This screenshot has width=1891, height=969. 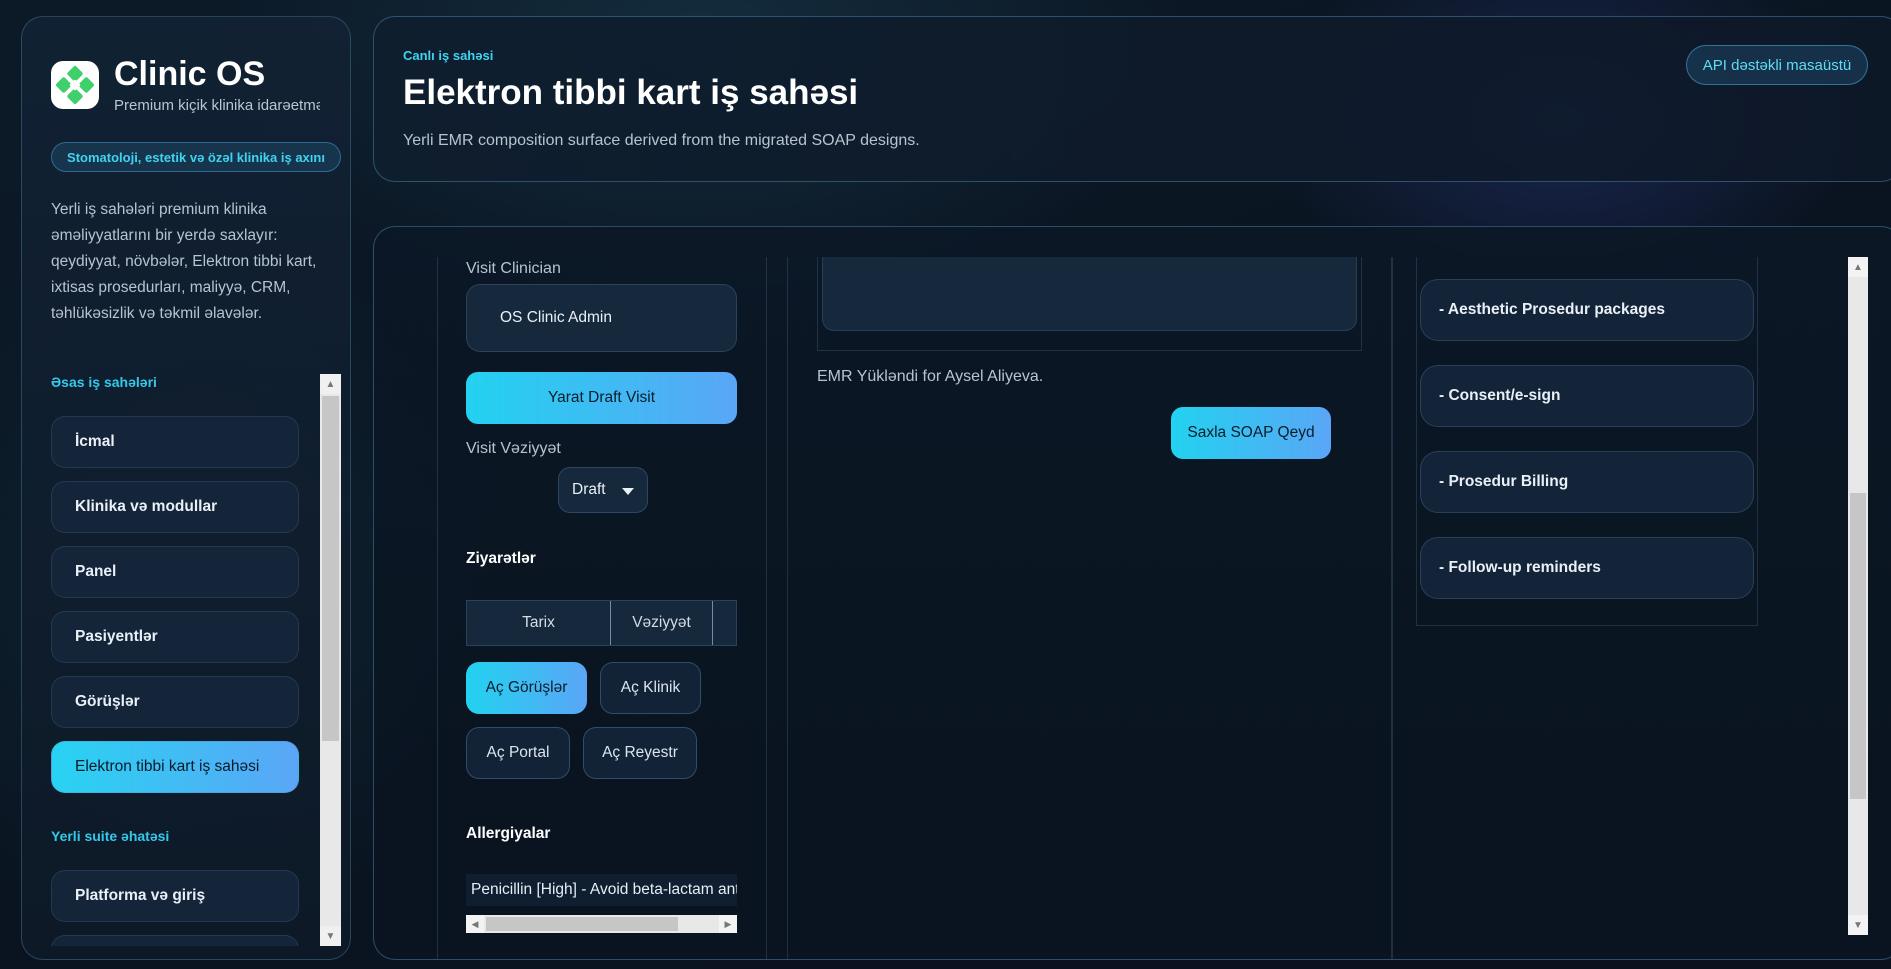 I want to click on sidebar-item-label: Klinika və modullar, so click(x=146, y=506).